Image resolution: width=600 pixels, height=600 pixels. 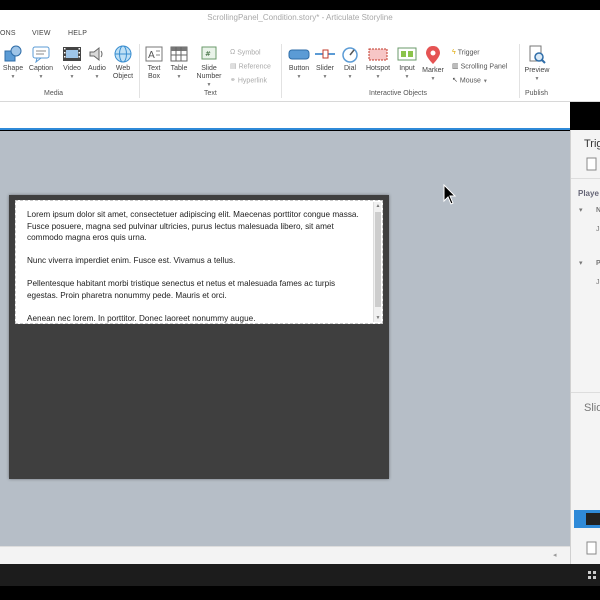 What do you see at coordinates (325, 68) in the screenshot?
I see `slider-label: Slider` at bounding box center [325, 68].